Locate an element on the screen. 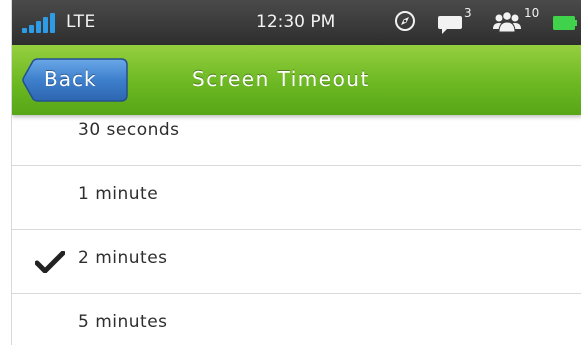  back-button: Back is located at coordinates (75, 80).